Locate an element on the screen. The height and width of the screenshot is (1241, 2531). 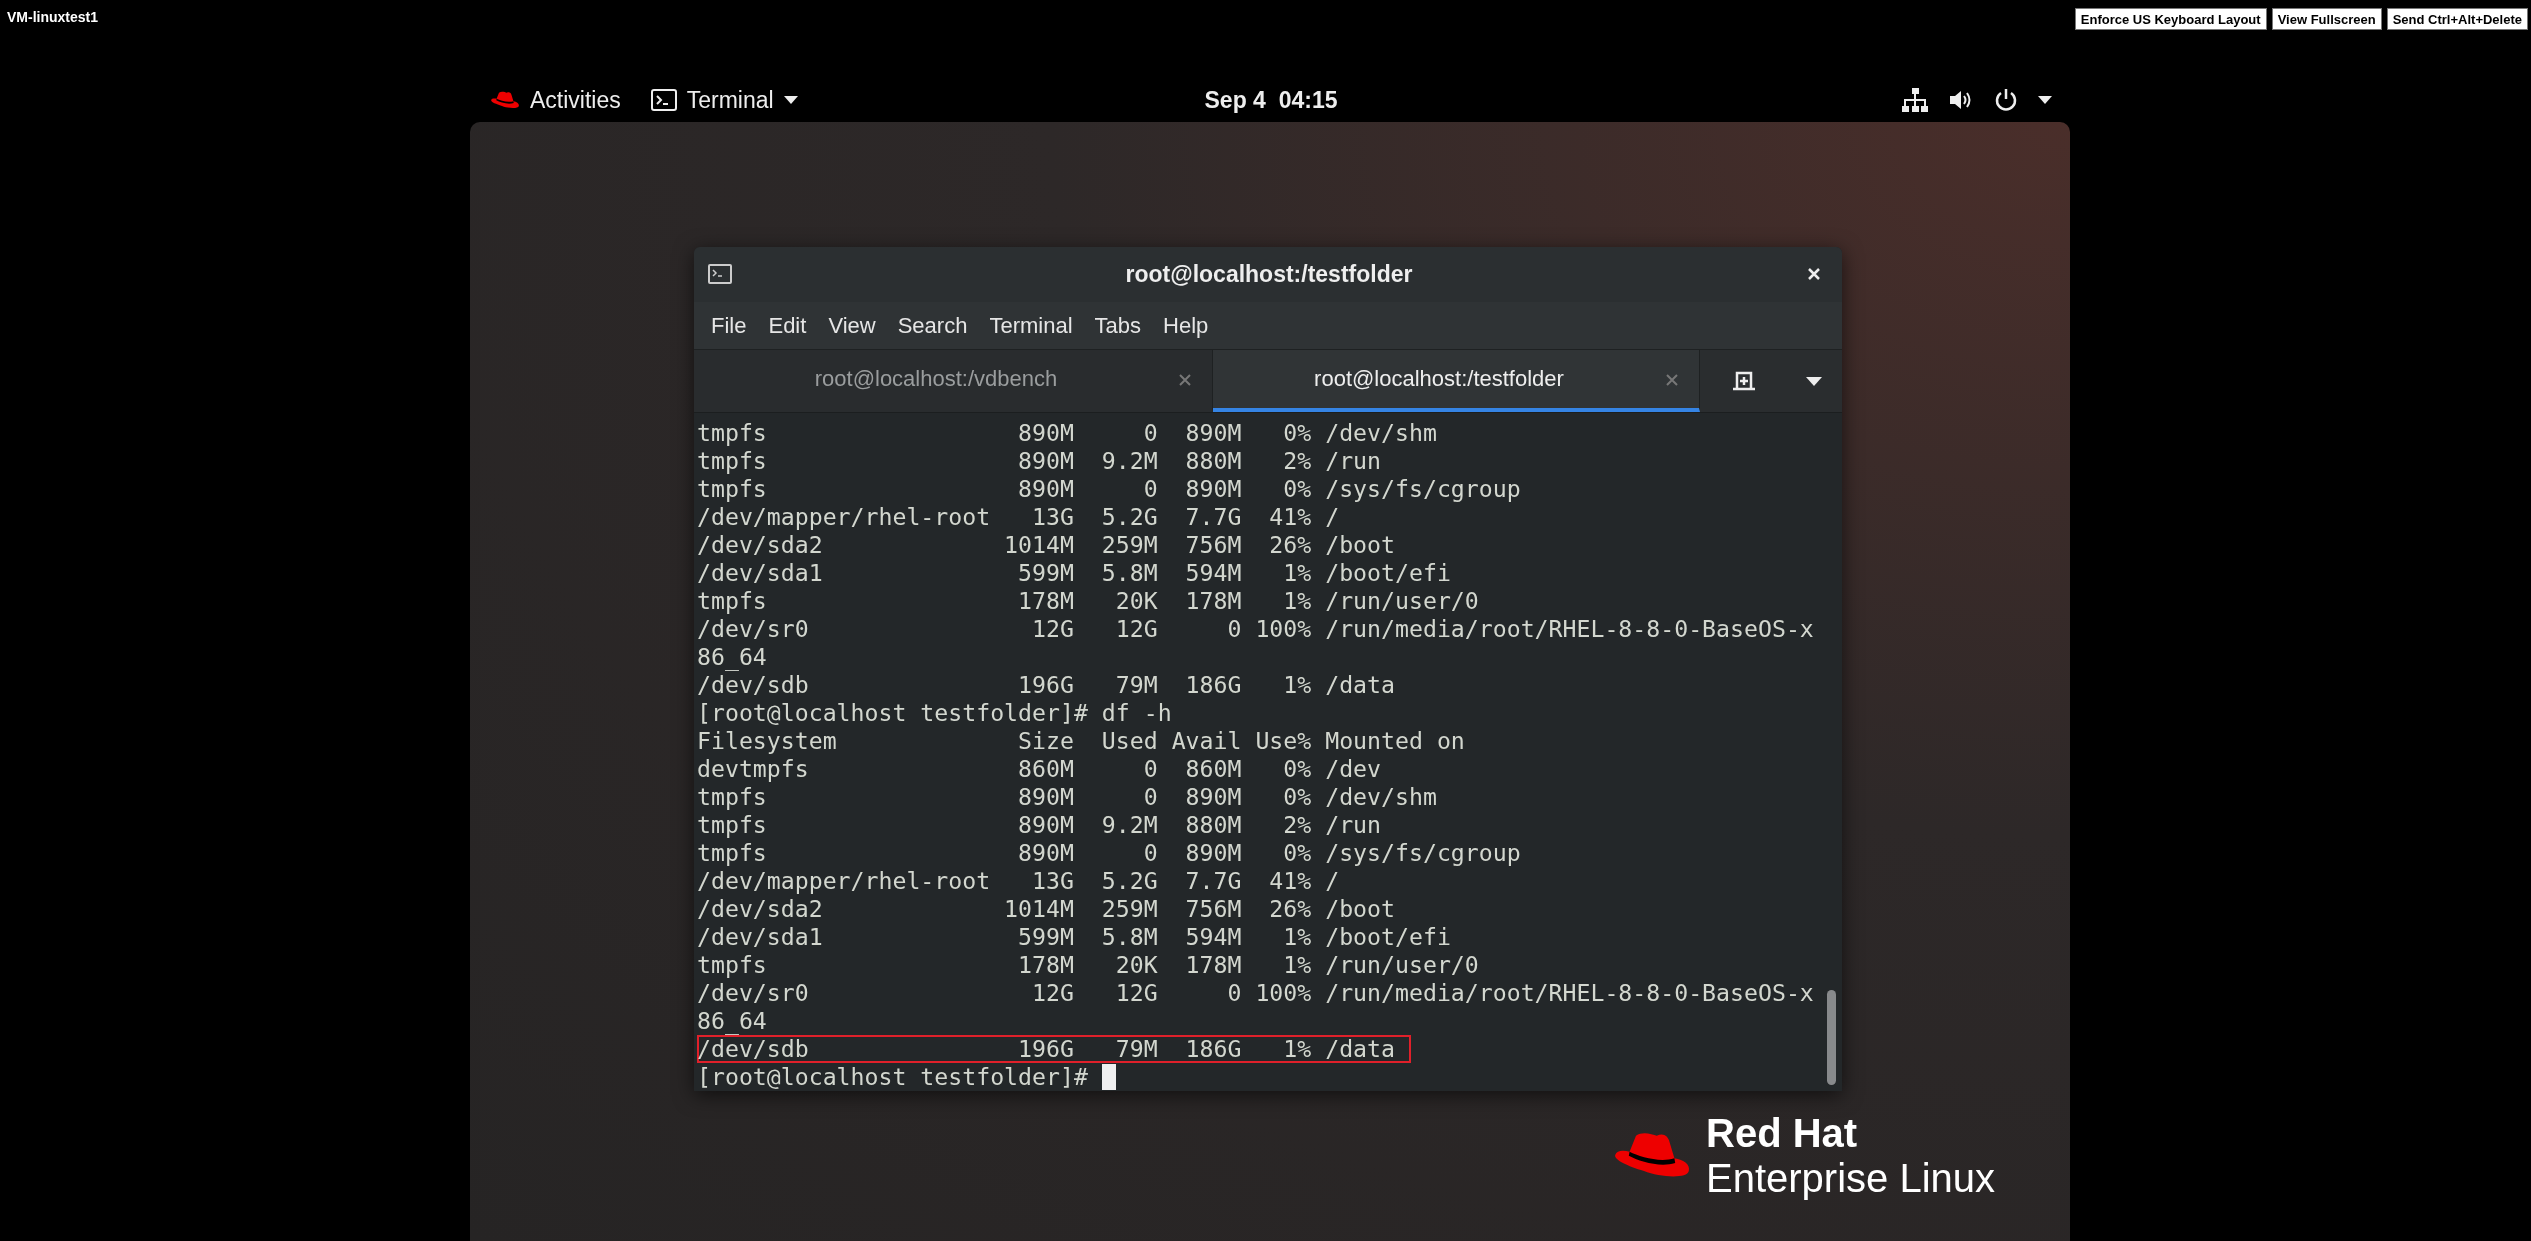
terminal-line: /dev/sdb 196G 79M 186G 1% /data is located at coordinates (1046, 685).